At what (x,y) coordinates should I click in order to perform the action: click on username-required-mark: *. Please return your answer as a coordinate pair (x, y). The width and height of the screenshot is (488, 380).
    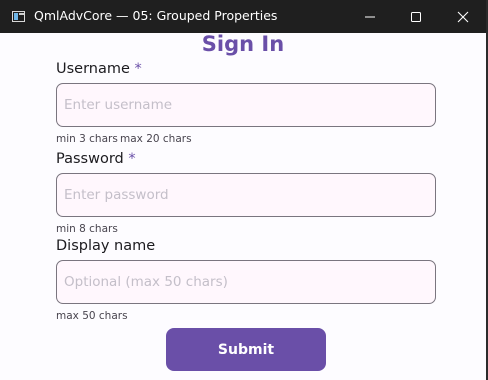
    Looking at the image, I should click on (138, 69).